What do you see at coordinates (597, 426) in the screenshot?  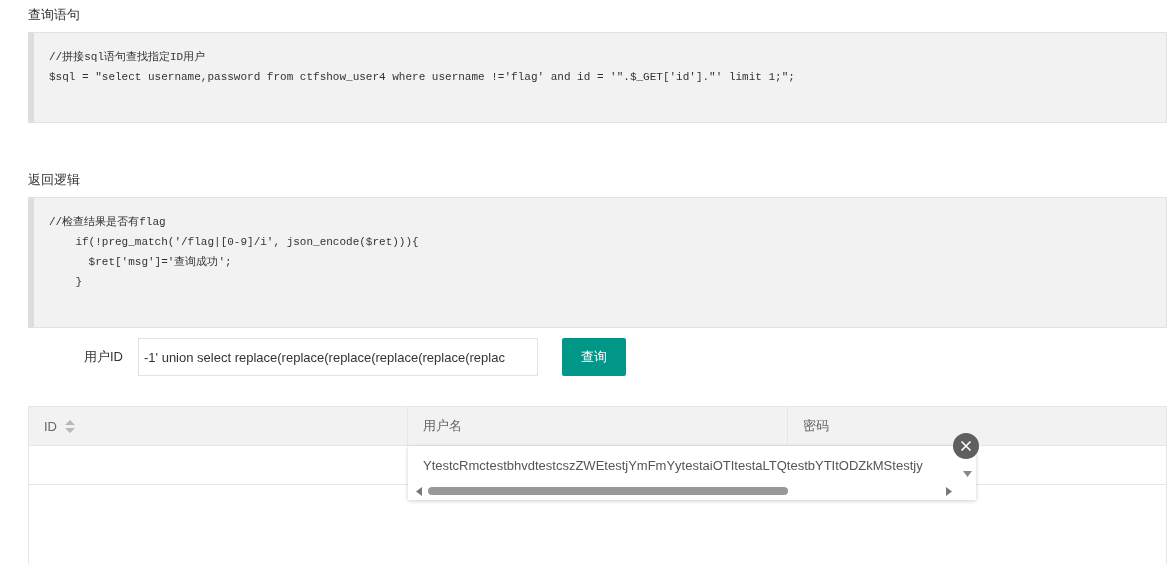 I see `column-header: 用户名` at bounding box center [597, 426].